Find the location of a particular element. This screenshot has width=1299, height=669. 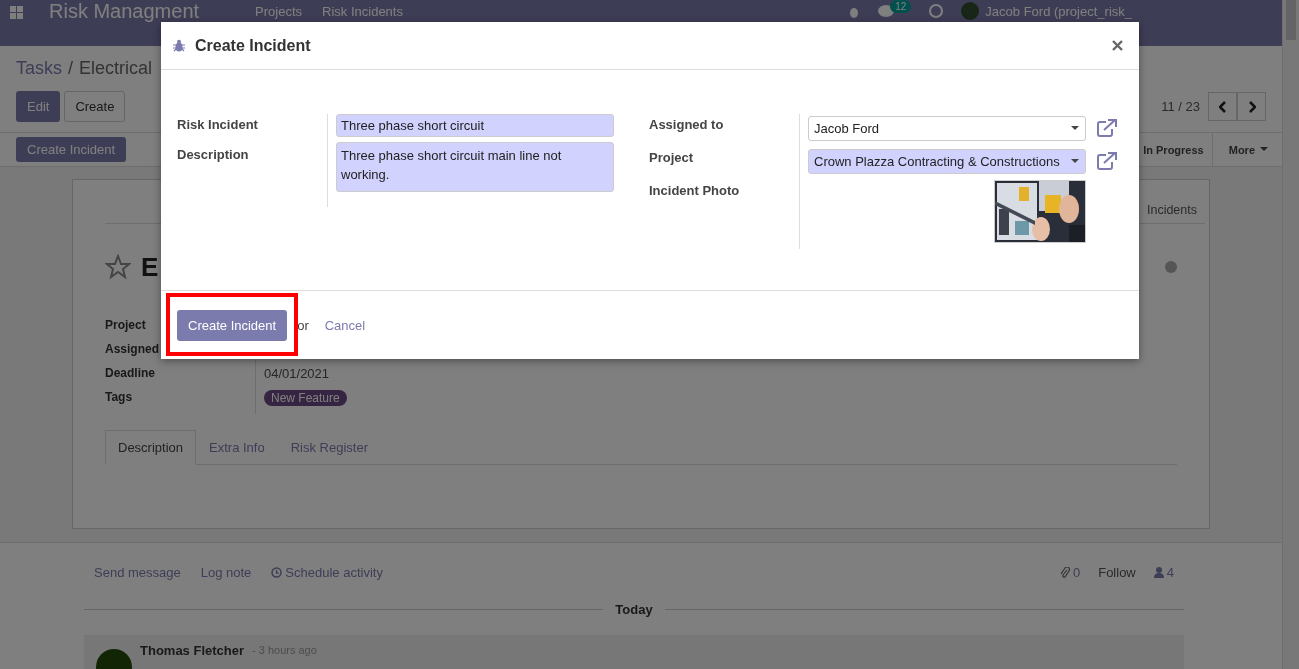

date-separator: Today is located at coordinates (634, 609).